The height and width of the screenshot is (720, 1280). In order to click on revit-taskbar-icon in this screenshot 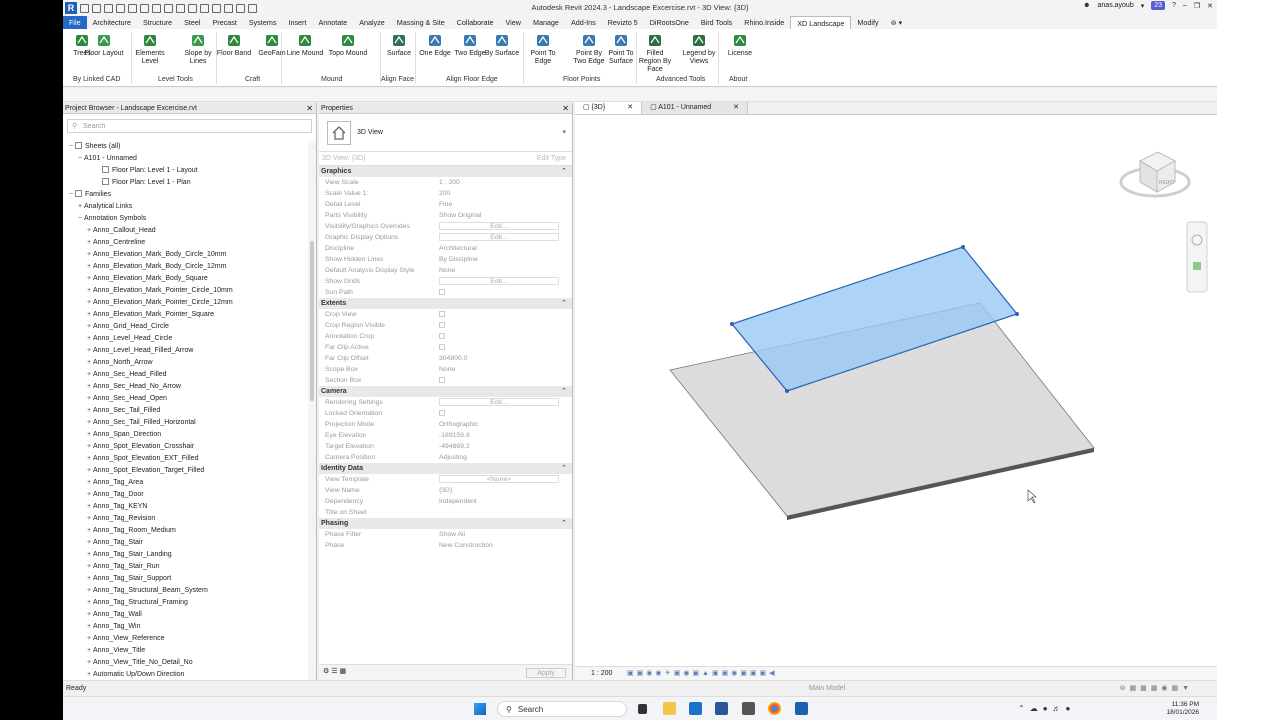, I will do `click(801, 708)`.